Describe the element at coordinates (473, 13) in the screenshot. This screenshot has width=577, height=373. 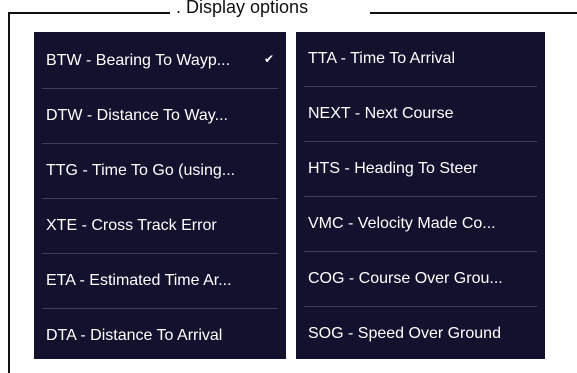
I see `frame-border-top-right` at that location.